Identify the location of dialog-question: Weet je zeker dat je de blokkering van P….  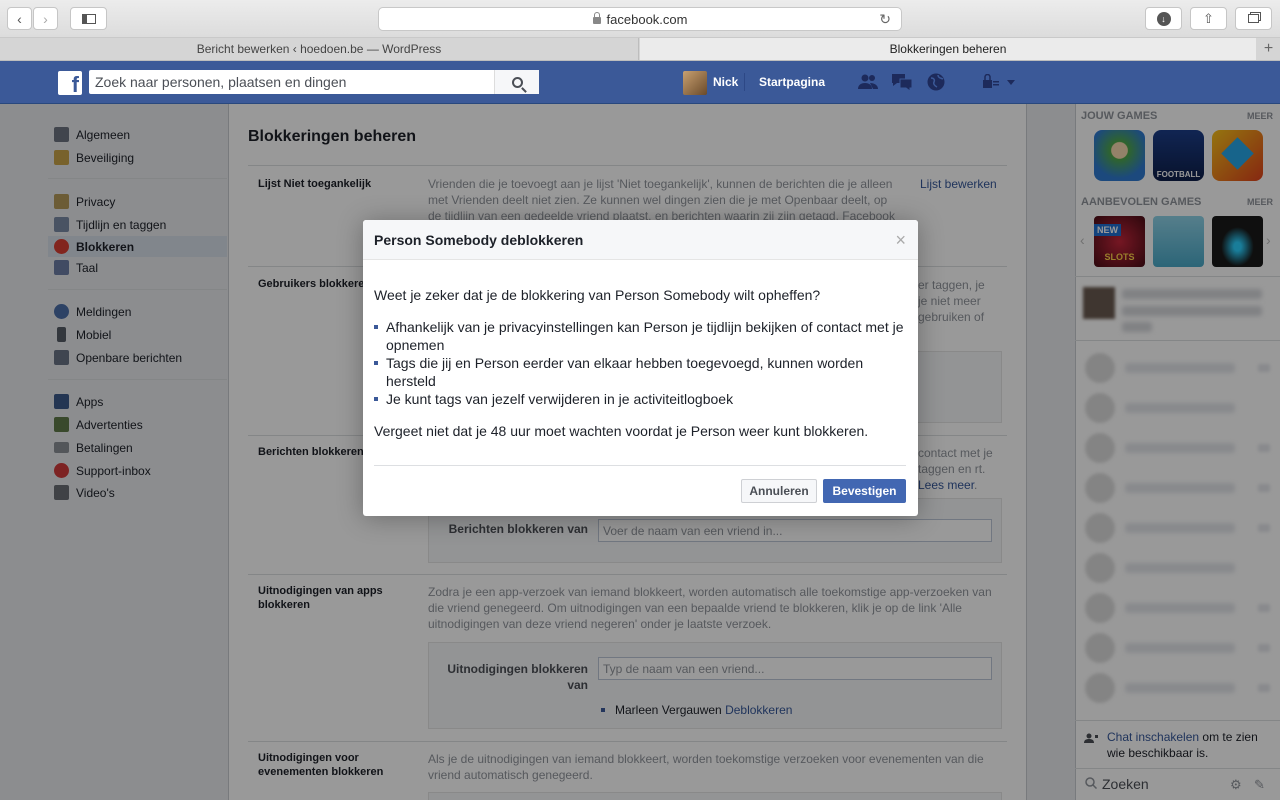
(597, 295).